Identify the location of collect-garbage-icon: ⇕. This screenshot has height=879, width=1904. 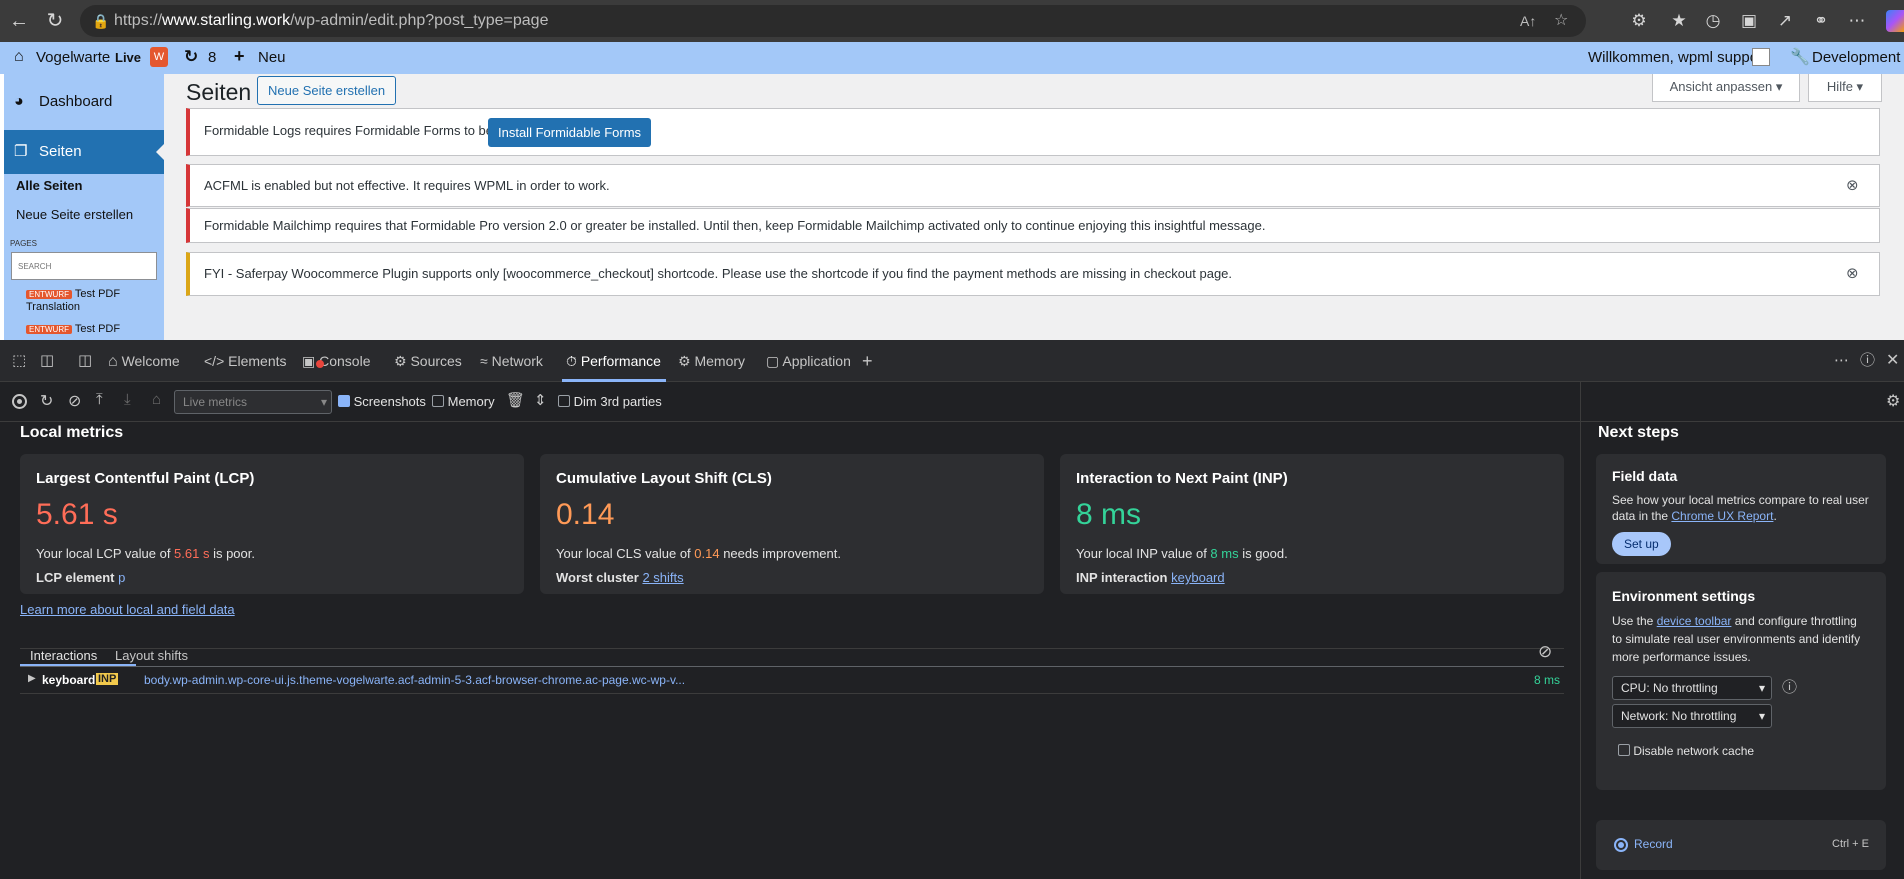
(540, 400).